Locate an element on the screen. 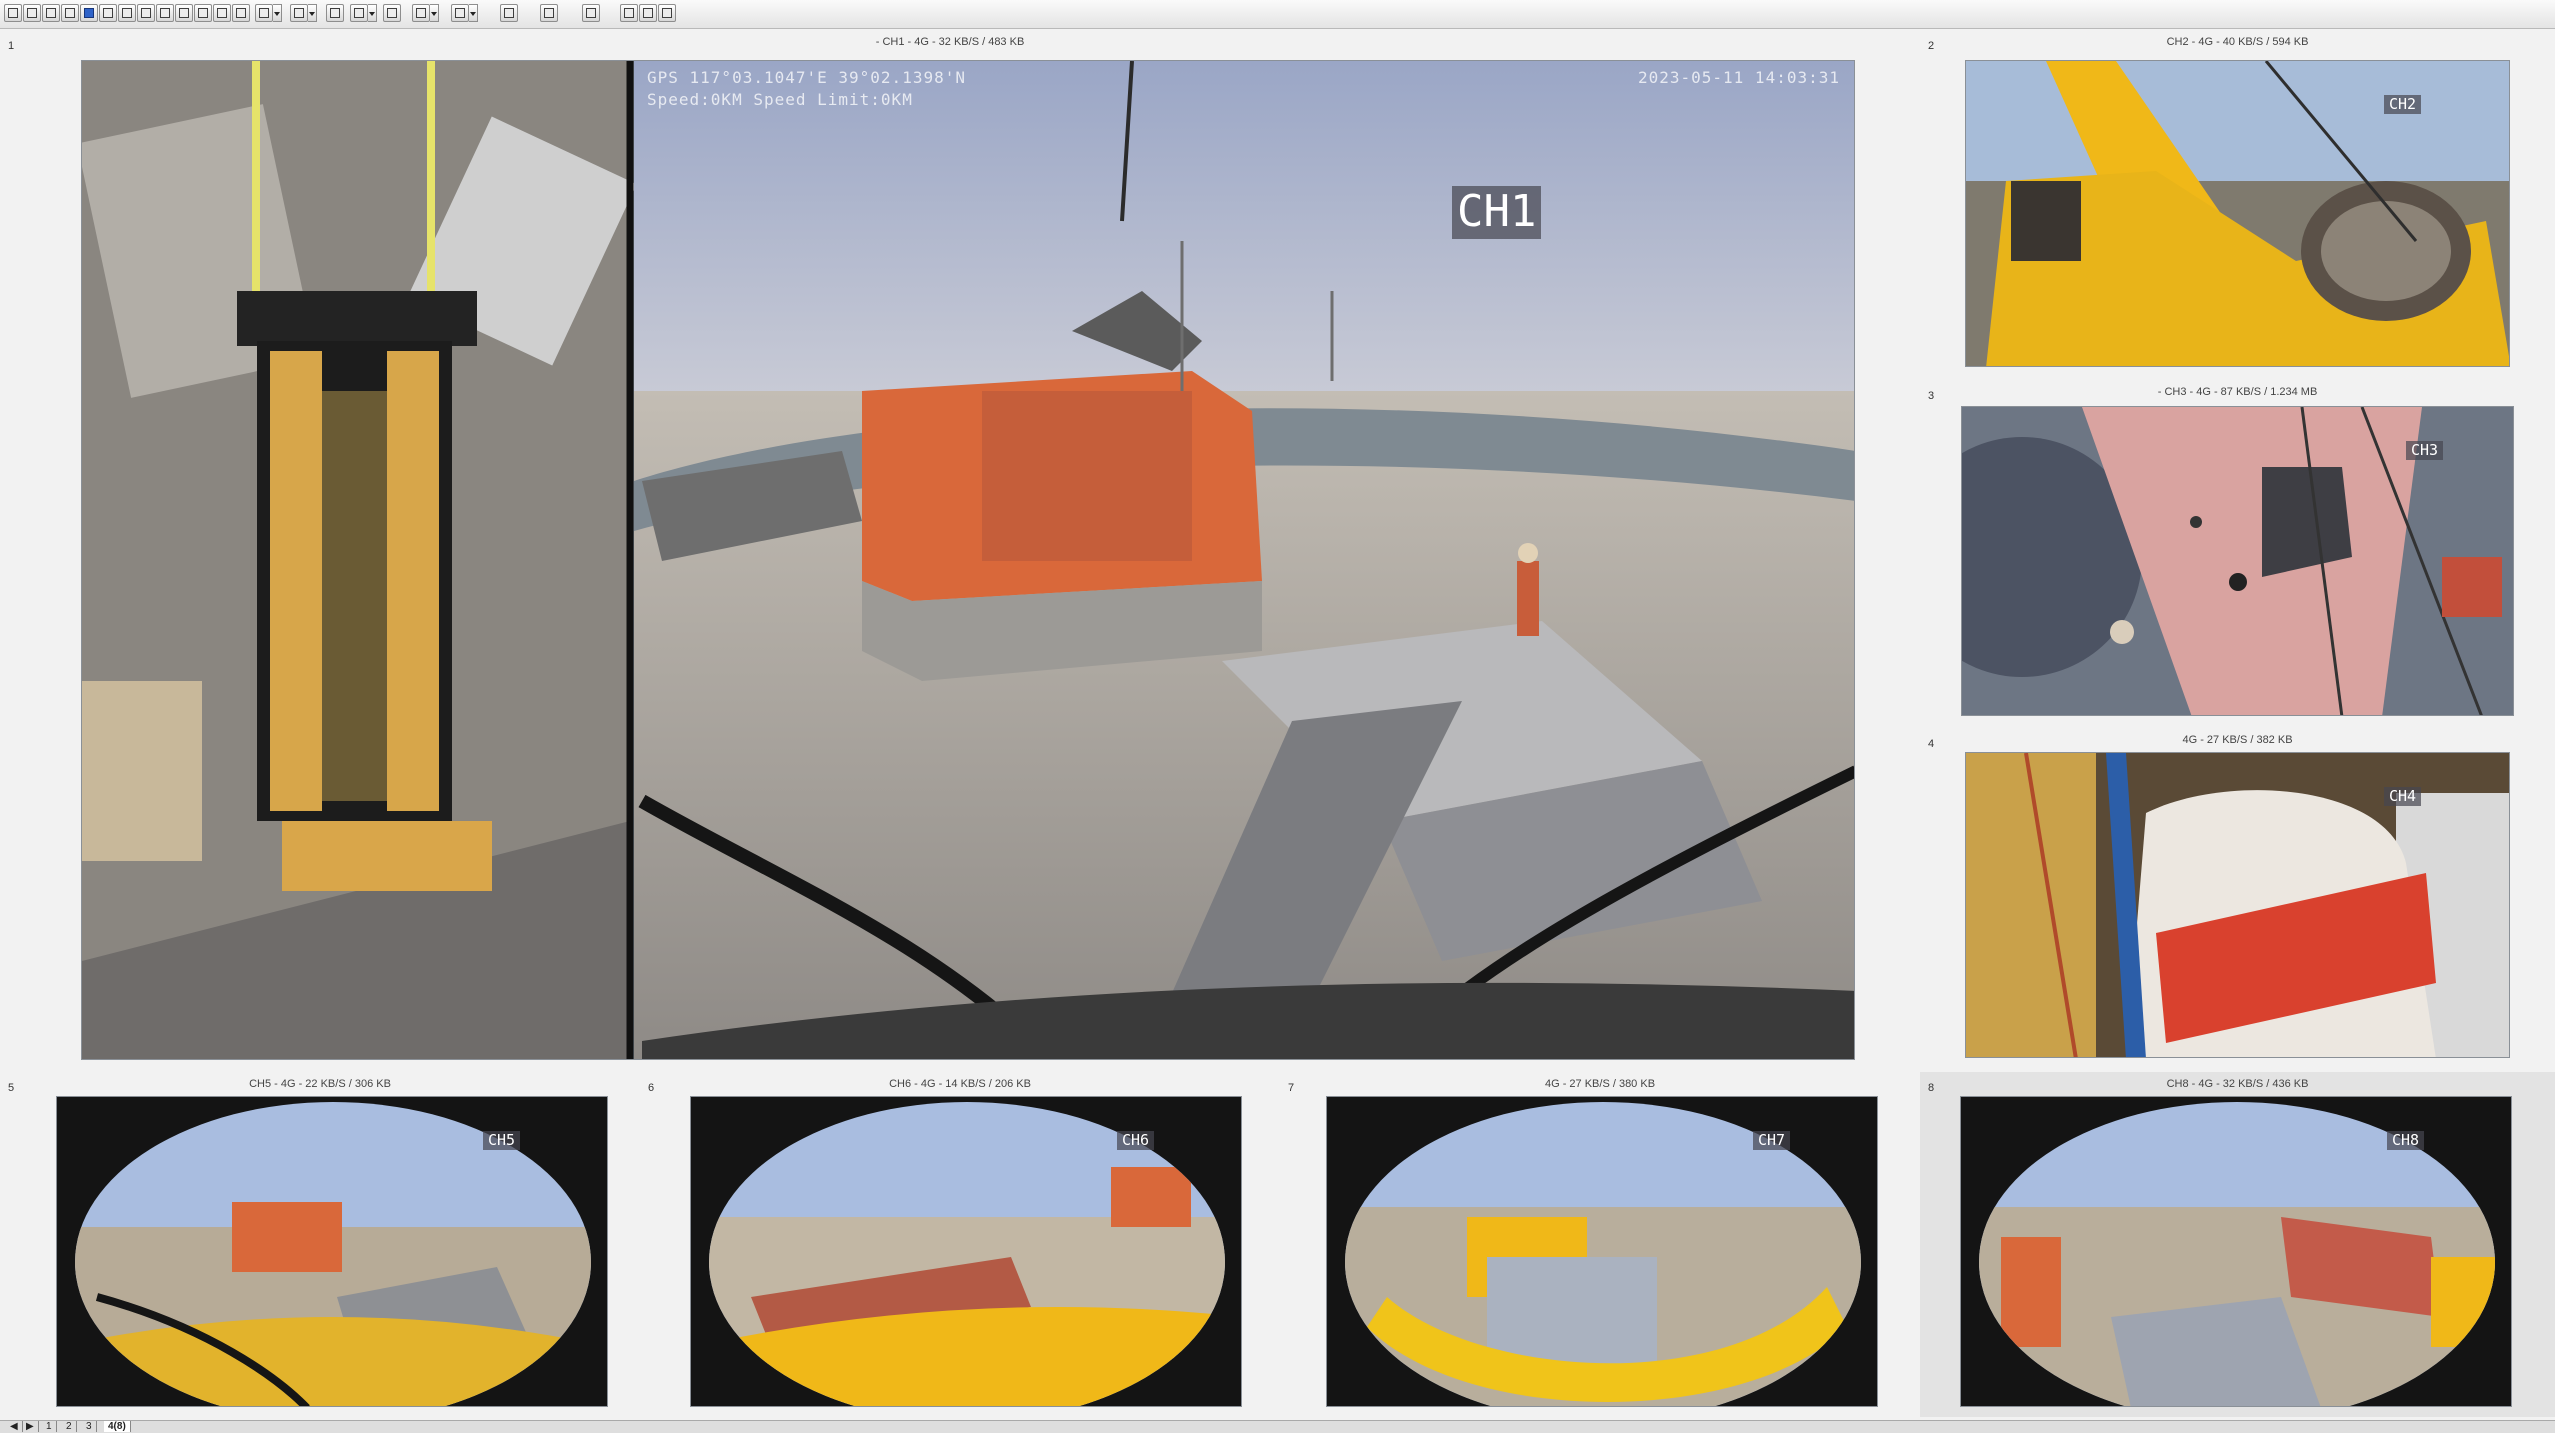 The height and width of the screenshot is (1433, 2555). camera-view-ch6 is located at coordinates (966, 1251).